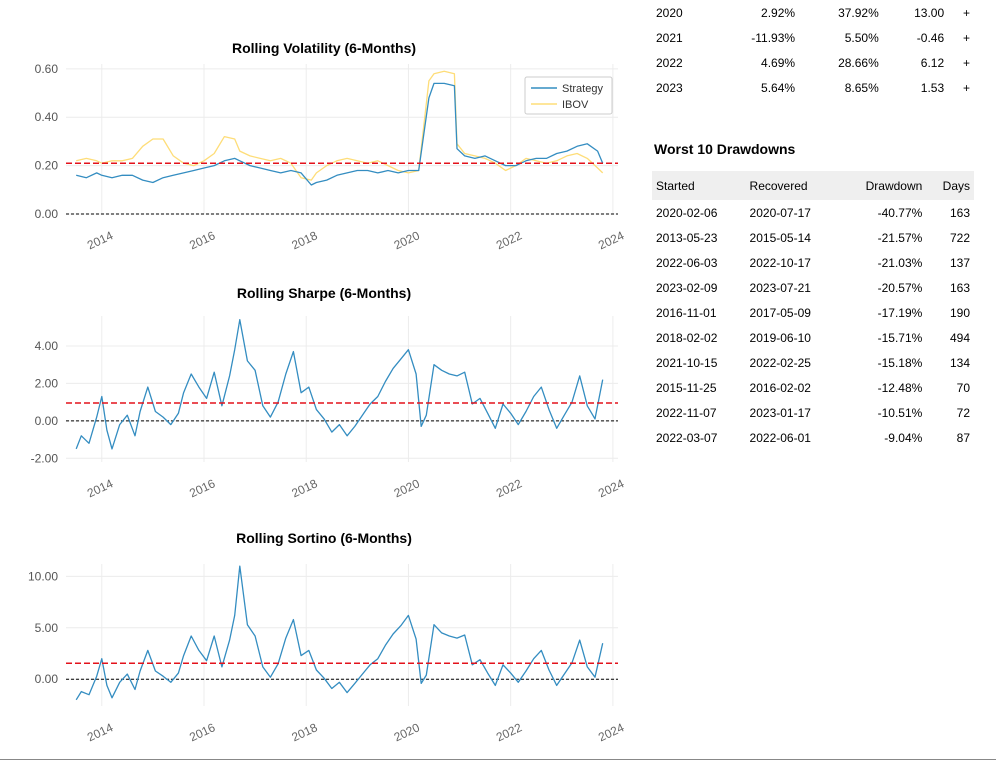 This screenshot has height=762, width=996. What do you see at coordinates (725, 149) in the screenshot?
I see `drawdowns-heading: Worst 10 Drawdowns` at bounding box center [725, 149].